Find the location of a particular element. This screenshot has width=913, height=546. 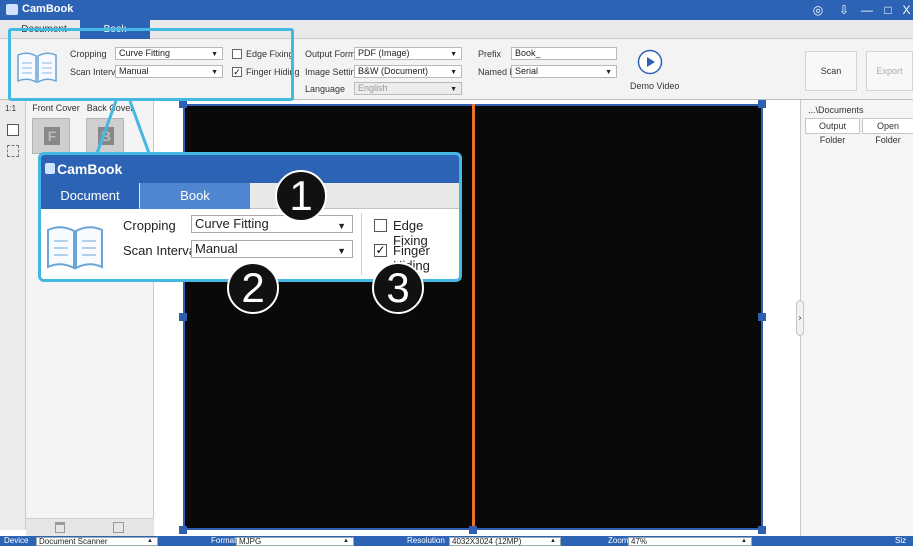

output-folder-button: Output Folder is located at coordinates (832, 131).